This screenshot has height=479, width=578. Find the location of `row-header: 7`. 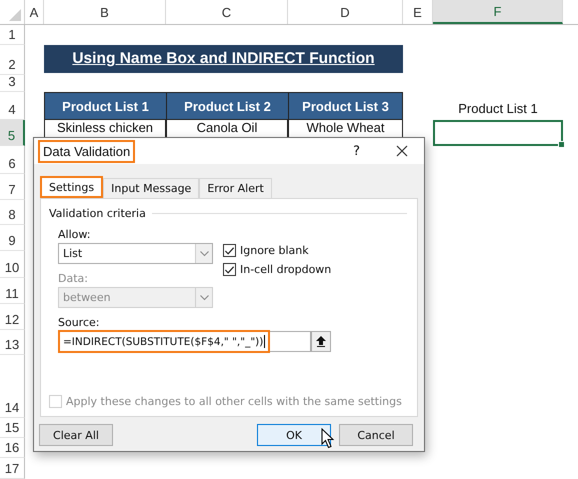

row-header: 7 is located at coordinates (12, 187).